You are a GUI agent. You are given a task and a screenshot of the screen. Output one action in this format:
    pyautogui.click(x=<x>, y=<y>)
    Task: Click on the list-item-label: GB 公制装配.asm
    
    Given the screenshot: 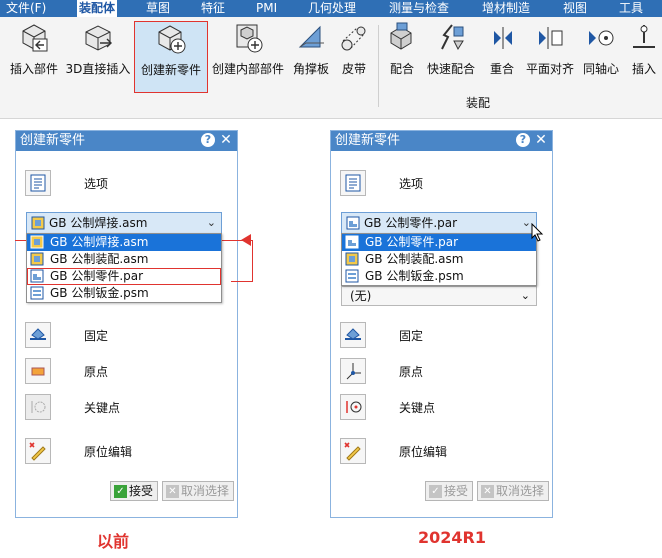 What is the action you would take?
    pyautogui.click(x=414, y=259)
    